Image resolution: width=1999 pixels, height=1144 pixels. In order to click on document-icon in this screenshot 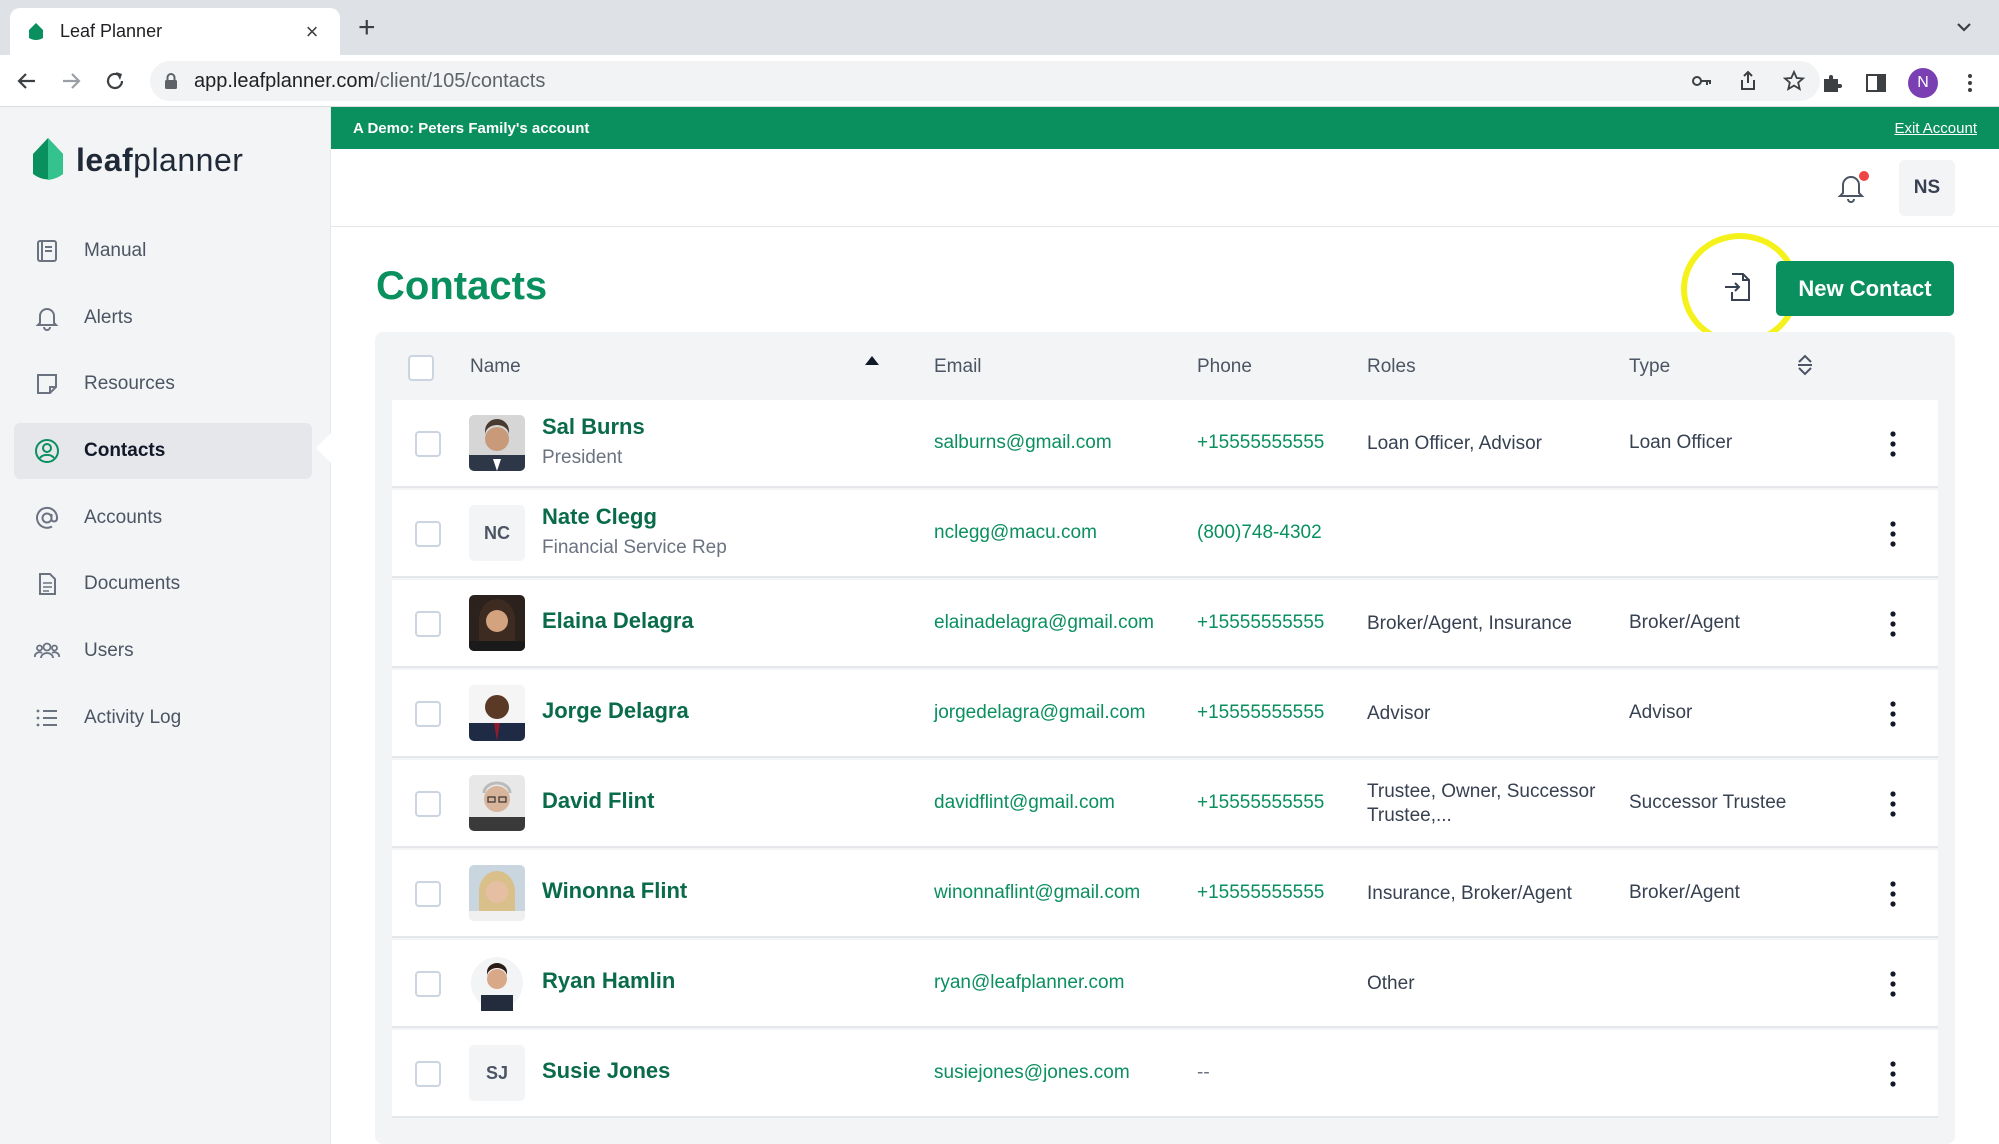, I will do `click(47, 584)`.